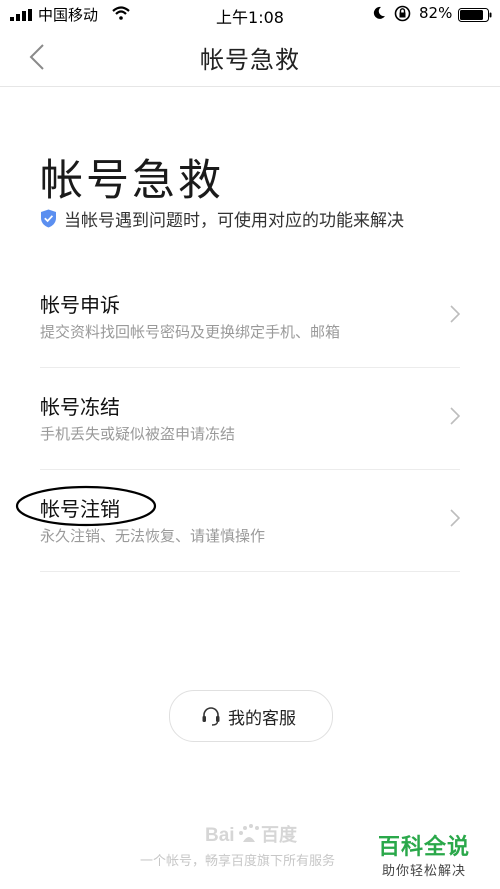 The height and width of the screenshot is (889, 500). What do you see at coordinates (262, 719) in the screenshot?
I see `my-service-label: 我的客服` at bounding box center [262, 719].